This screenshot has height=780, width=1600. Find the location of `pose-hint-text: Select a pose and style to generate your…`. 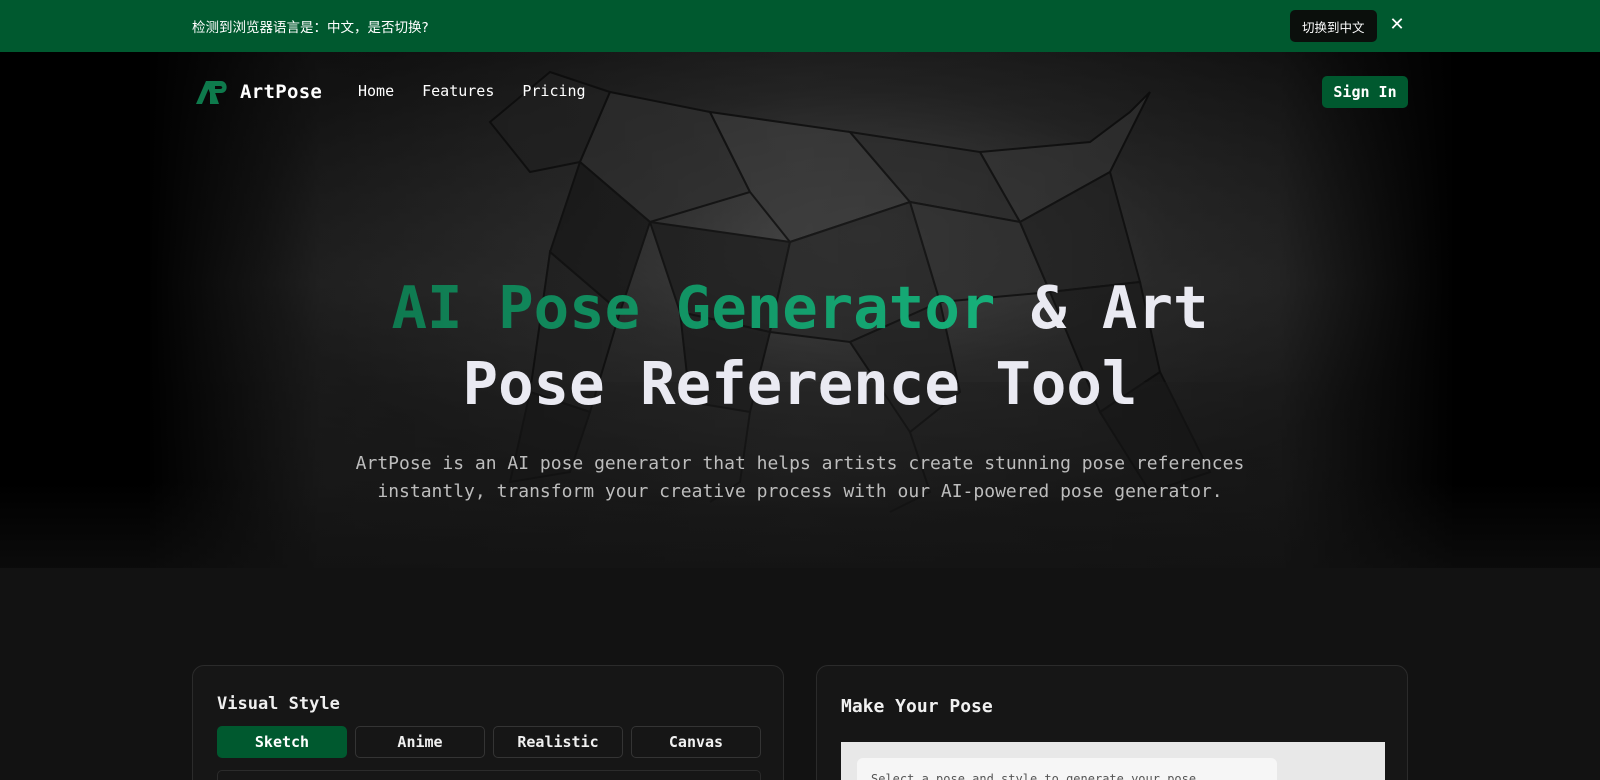

pose-hint-text: Select a pose and style to generate your… is located at coordinates (1034, 776).